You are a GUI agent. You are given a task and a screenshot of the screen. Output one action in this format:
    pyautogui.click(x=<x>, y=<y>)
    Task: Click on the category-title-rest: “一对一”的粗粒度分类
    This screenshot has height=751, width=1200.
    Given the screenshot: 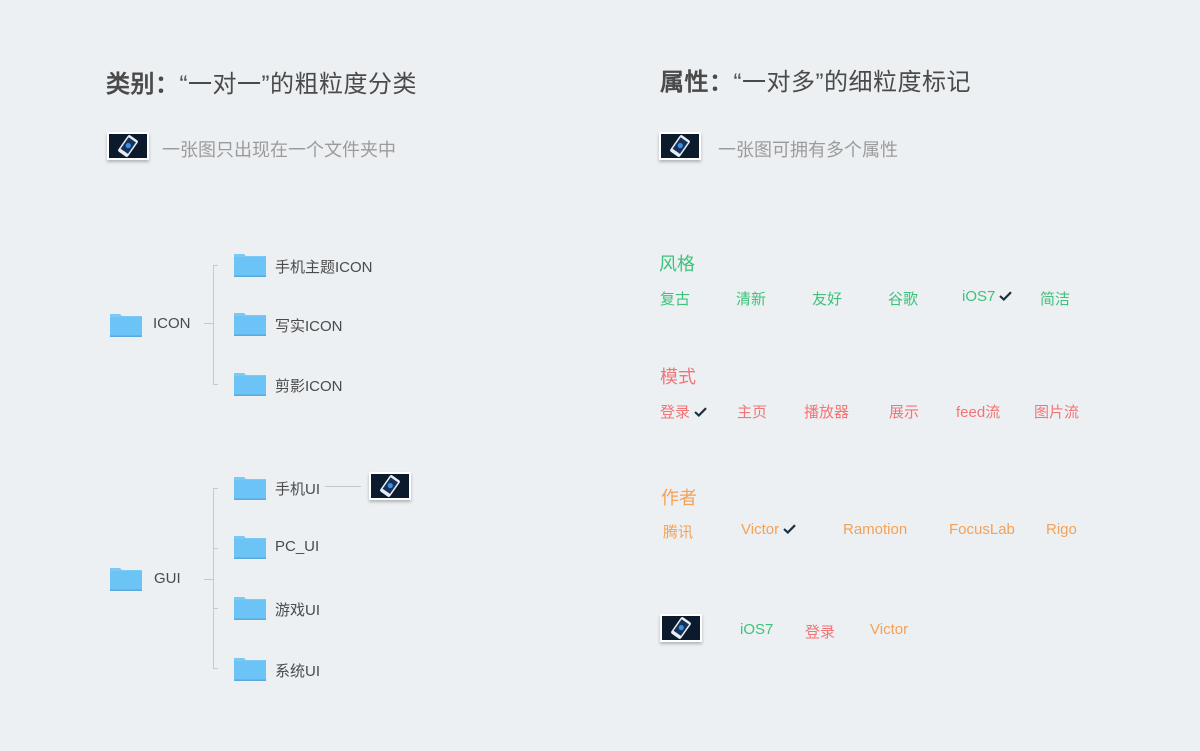 What is the action you would take?
    pyautogui.click(x=298, y=84)
    